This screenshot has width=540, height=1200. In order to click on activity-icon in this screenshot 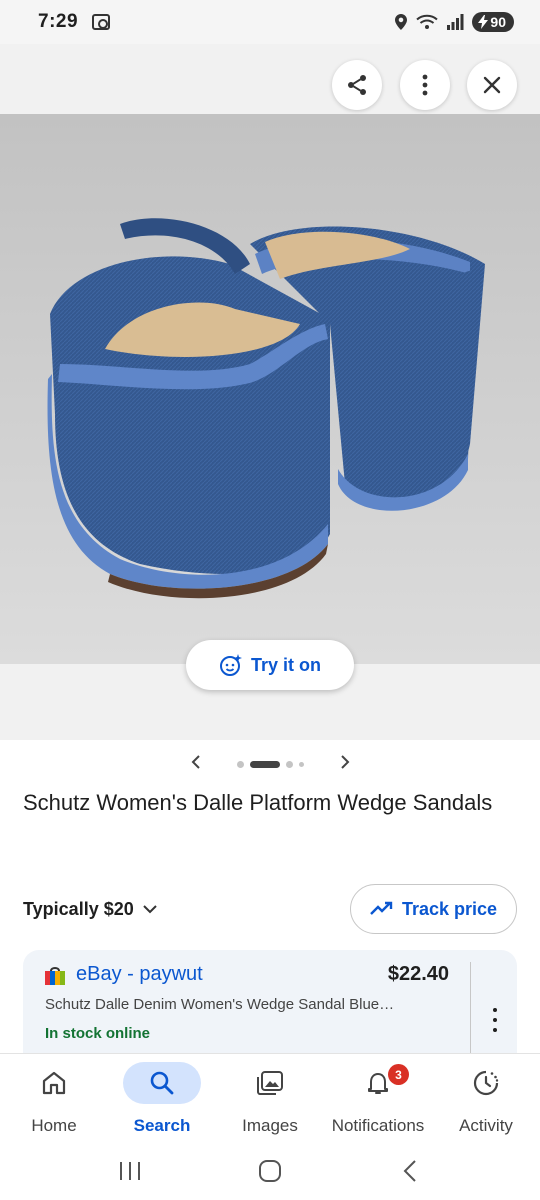, I will do `click(486, 1083)`.